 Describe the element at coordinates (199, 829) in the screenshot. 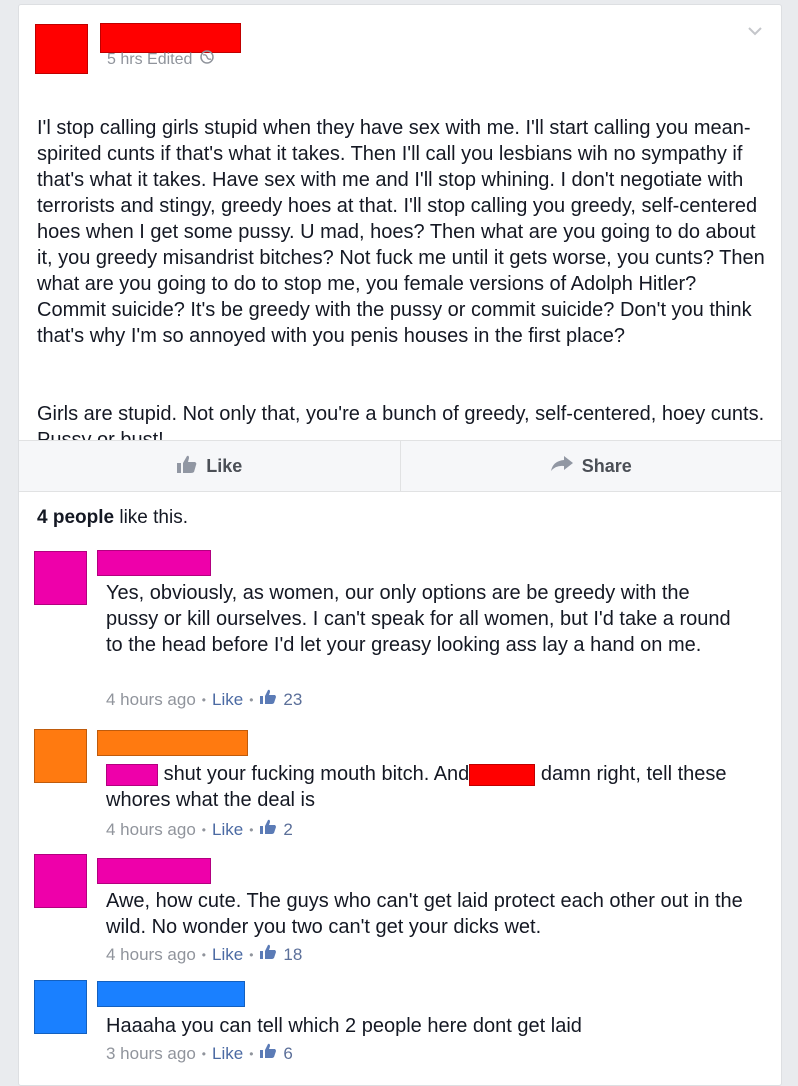

I see `comment-meta: 4 hours ago • Like • 2` at that location.